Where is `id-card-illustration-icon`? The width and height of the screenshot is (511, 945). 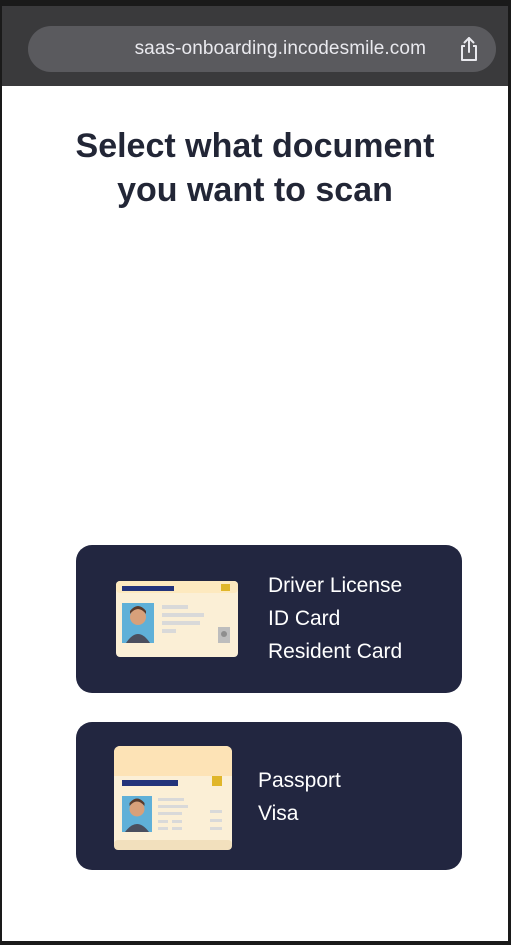 id-card-illustration-icon is located at coordinates (177, 619).